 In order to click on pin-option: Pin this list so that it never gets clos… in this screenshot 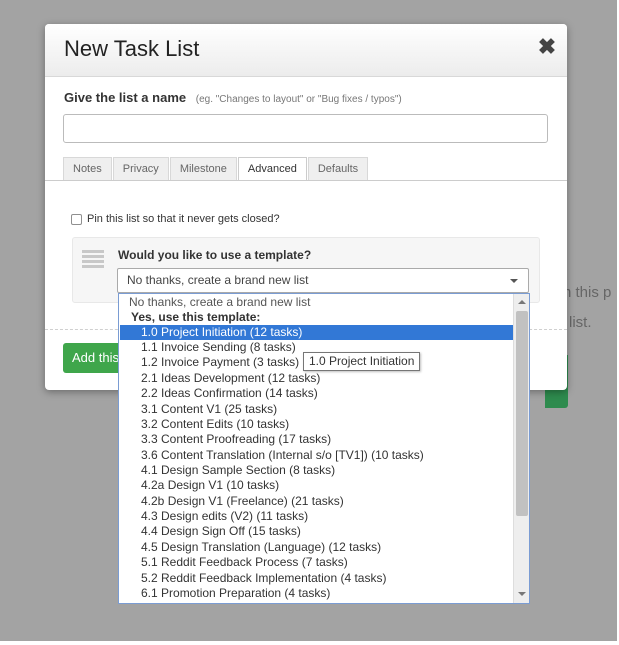, I will do `click(175, 219)`.